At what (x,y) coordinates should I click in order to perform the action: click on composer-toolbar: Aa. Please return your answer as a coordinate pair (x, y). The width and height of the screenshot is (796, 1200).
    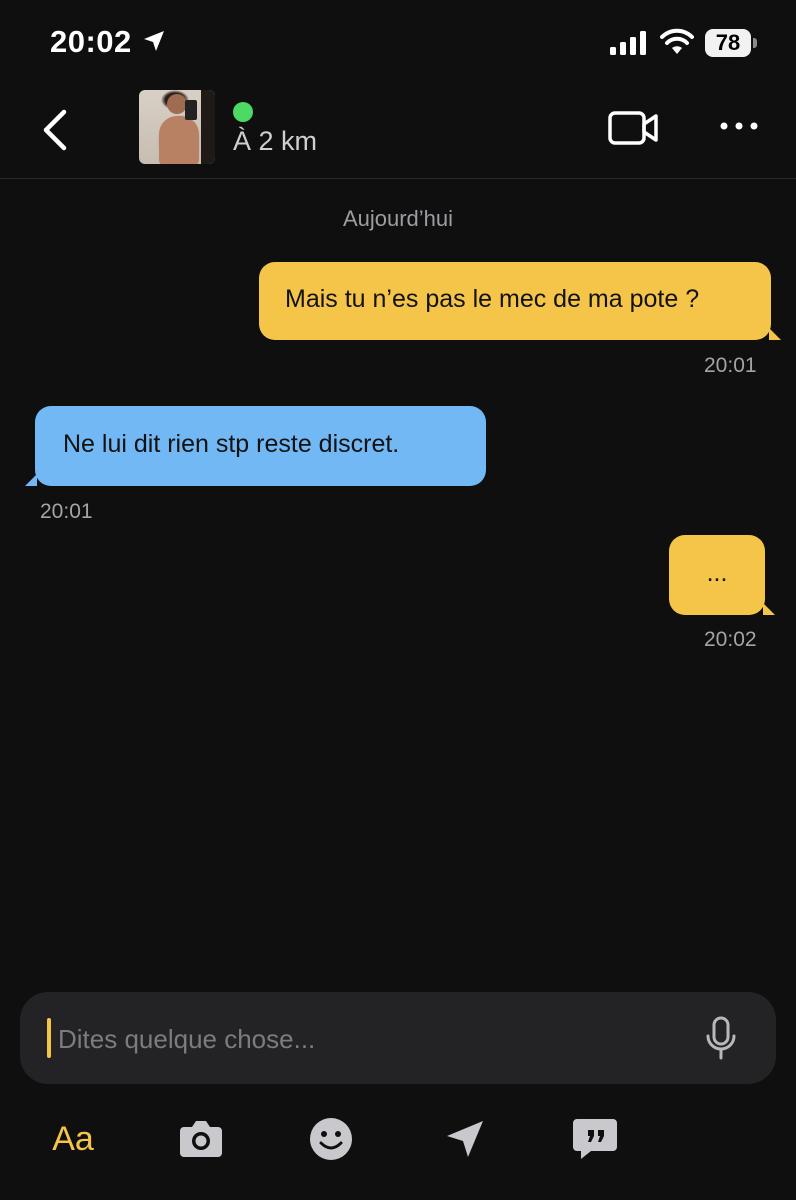
    Looking at the image, I should click on (398, 1140).